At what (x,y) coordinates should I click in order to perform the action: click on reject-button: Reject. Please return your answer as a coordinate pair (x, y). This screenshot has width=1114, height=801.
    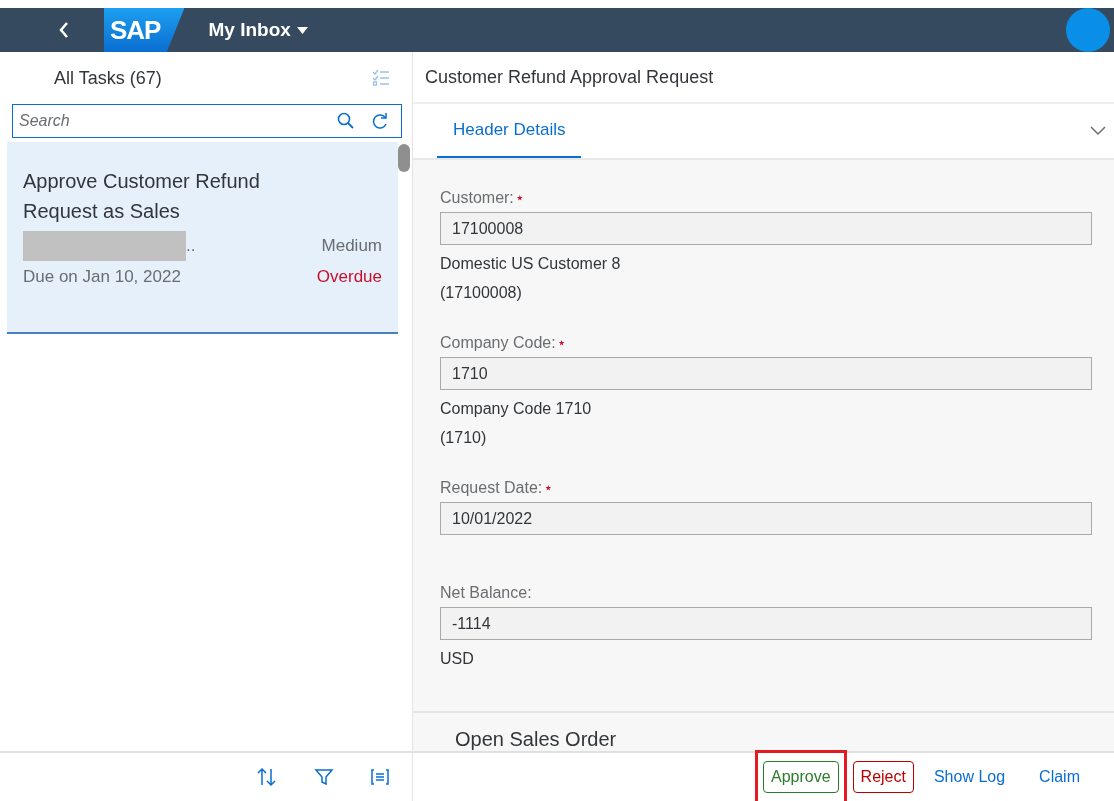
    Looking at the image, I should click on (883, 777).